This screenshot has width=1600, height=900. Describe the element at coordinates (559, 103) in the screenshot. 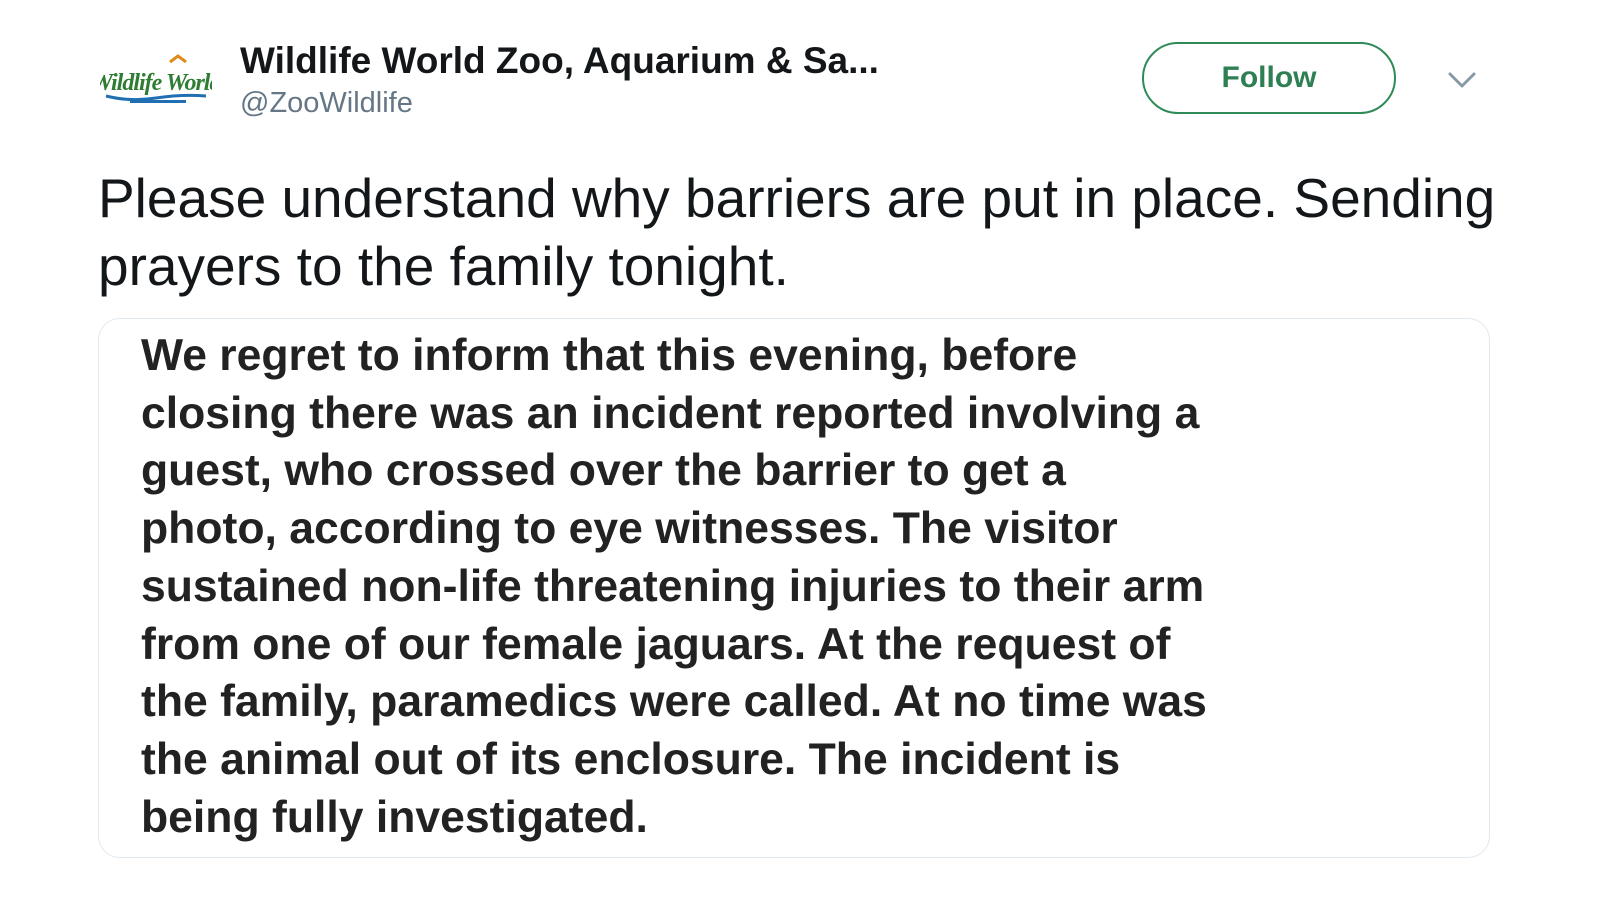

I see `author-handle: @ZooWildlife` at that location.